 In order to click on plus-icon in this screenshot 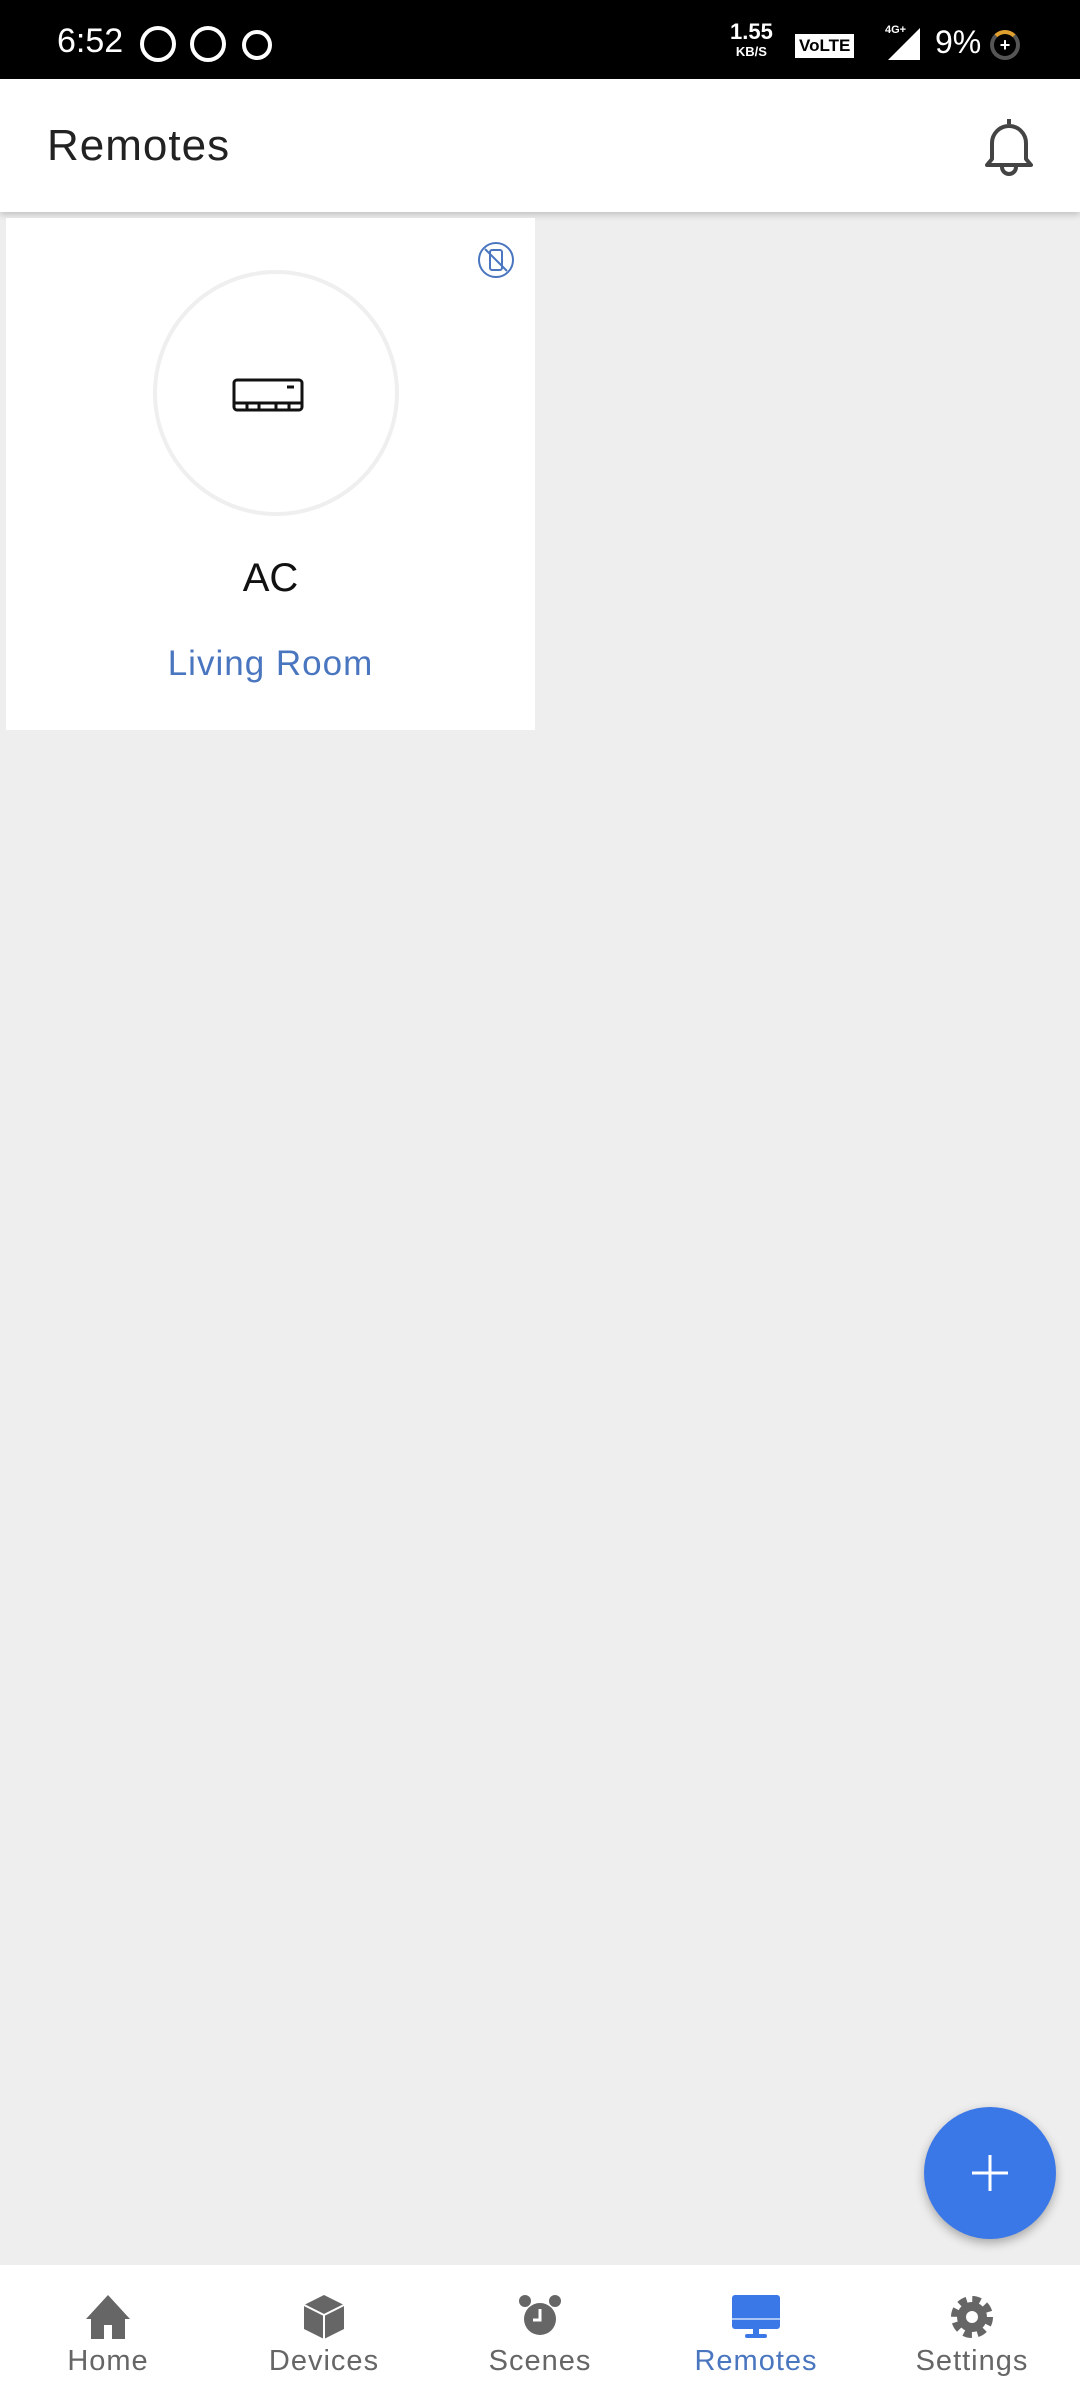, I will do `click(990, 2173)`.